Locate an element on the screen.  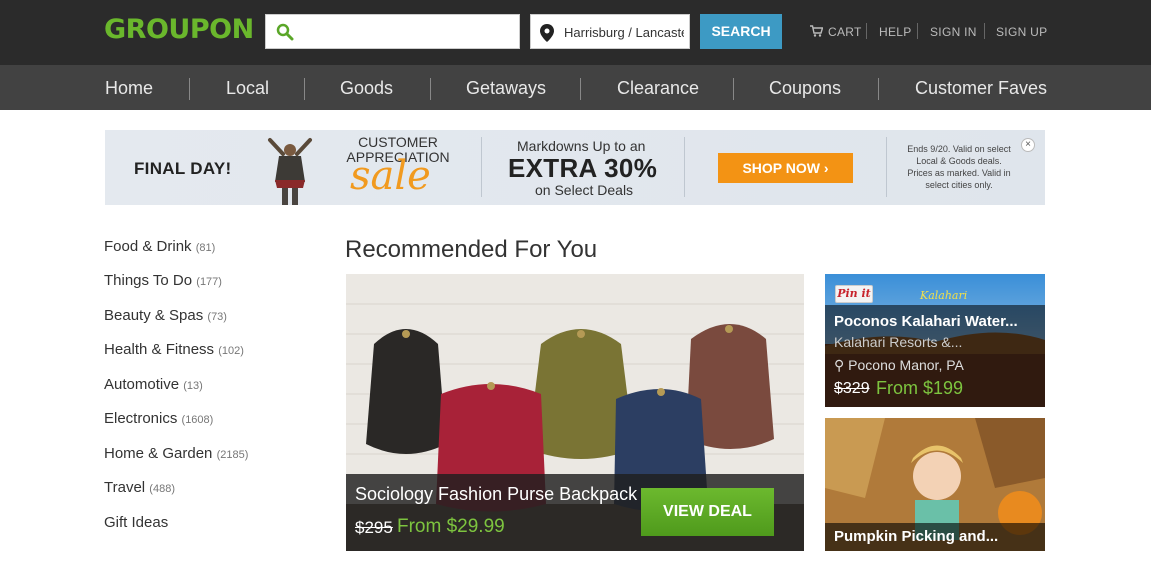
search-button: SEARCH is located at coordinates (741, 31).